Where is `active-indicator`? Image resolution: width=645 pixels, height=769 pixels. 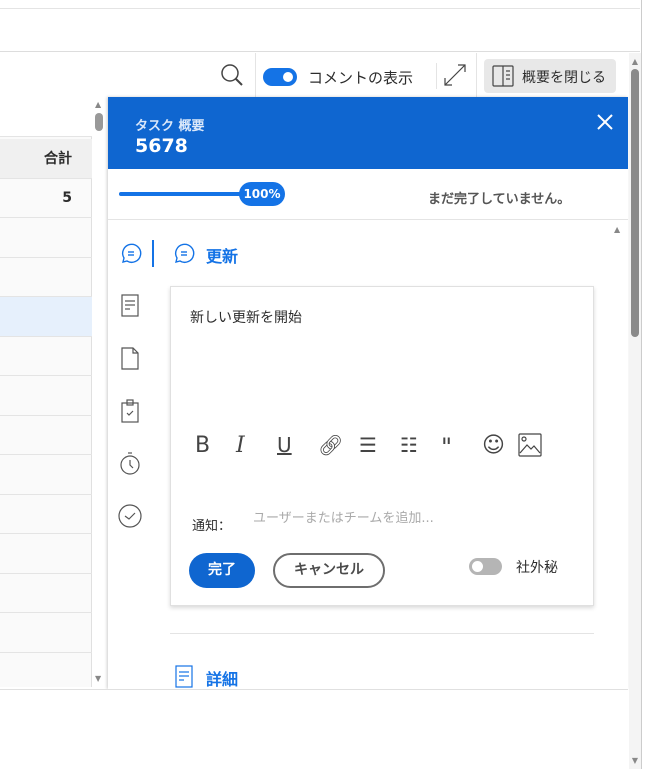 active-indicator is located at coordinates (153, 253).